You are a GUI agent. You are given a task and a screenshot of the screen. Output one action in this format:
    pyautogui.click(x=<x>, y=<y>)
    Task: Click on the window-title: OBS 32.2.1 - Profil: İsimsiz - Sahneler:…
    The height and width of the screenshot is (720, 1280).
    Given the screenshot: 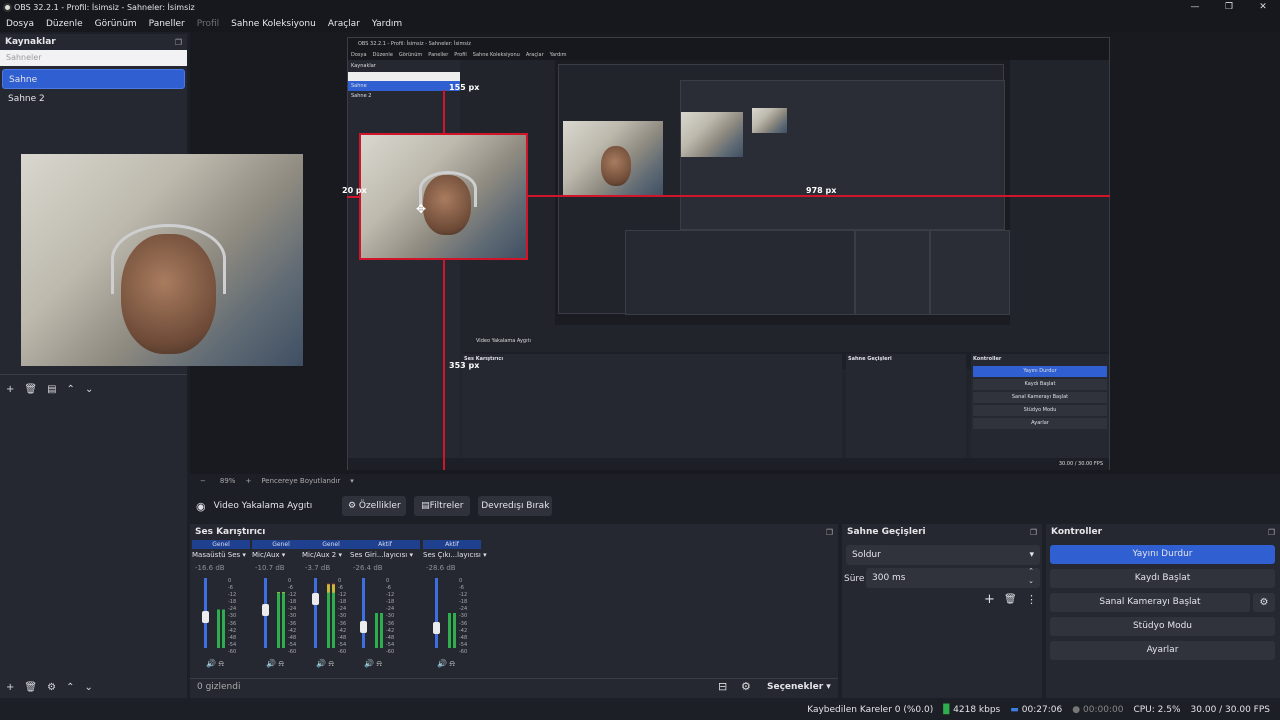 What is the action you would take?
    pyautogui.click(x=104, y=7)
    